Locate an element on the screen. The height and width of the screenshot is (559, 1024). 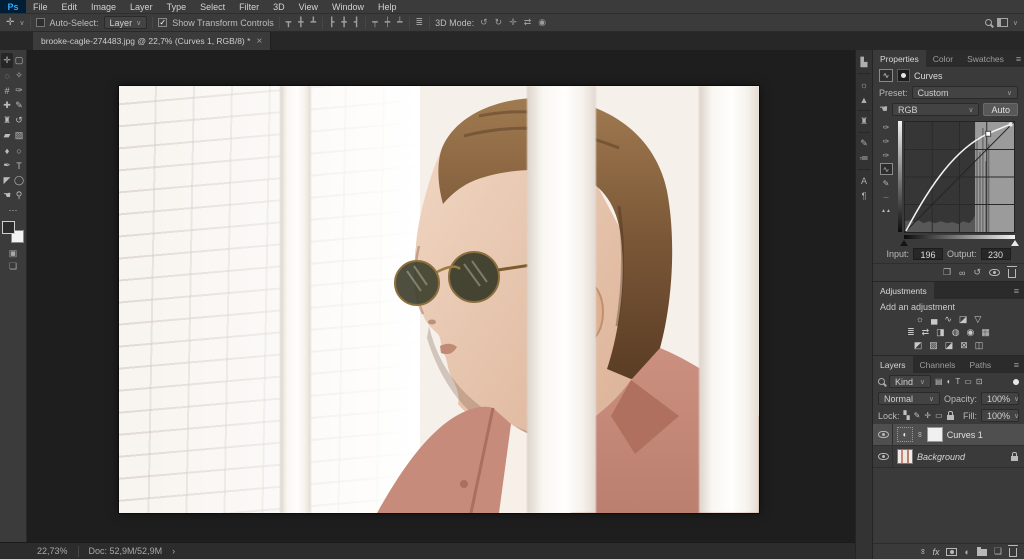
menu-edit: Edit is located at coordinates (70, 6).